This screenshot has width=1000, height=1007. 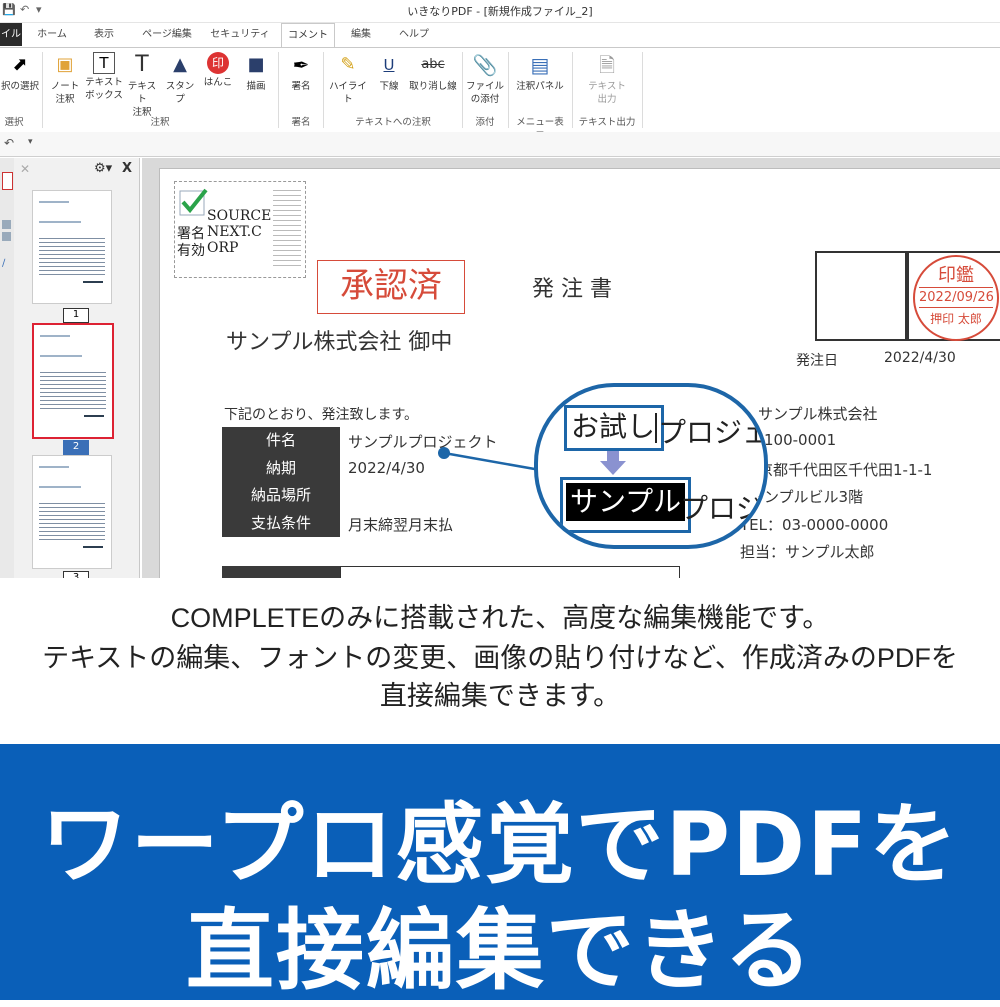 I want to click on addressee: サンプル株式会社 御中, so click(x=339, y=342).